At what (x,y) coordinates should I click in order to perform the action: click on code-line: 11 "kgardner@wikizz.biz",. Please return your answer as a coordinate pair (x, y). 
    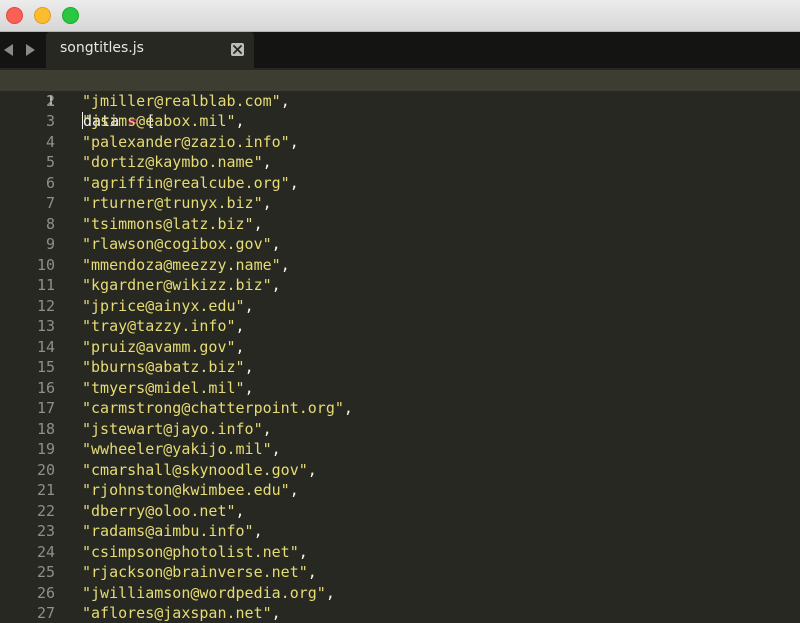
    Looking at the image, I should click on (400, 285).